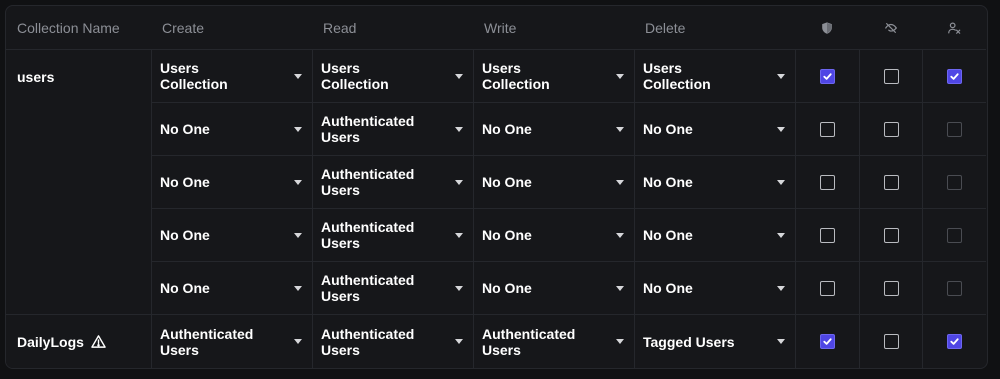 Image resolution: width=1000 pixels, height=379 pixels. Describe the element at coordinates (553, 76) in the screenshot. I see `write-select: Users Collection` at that location.